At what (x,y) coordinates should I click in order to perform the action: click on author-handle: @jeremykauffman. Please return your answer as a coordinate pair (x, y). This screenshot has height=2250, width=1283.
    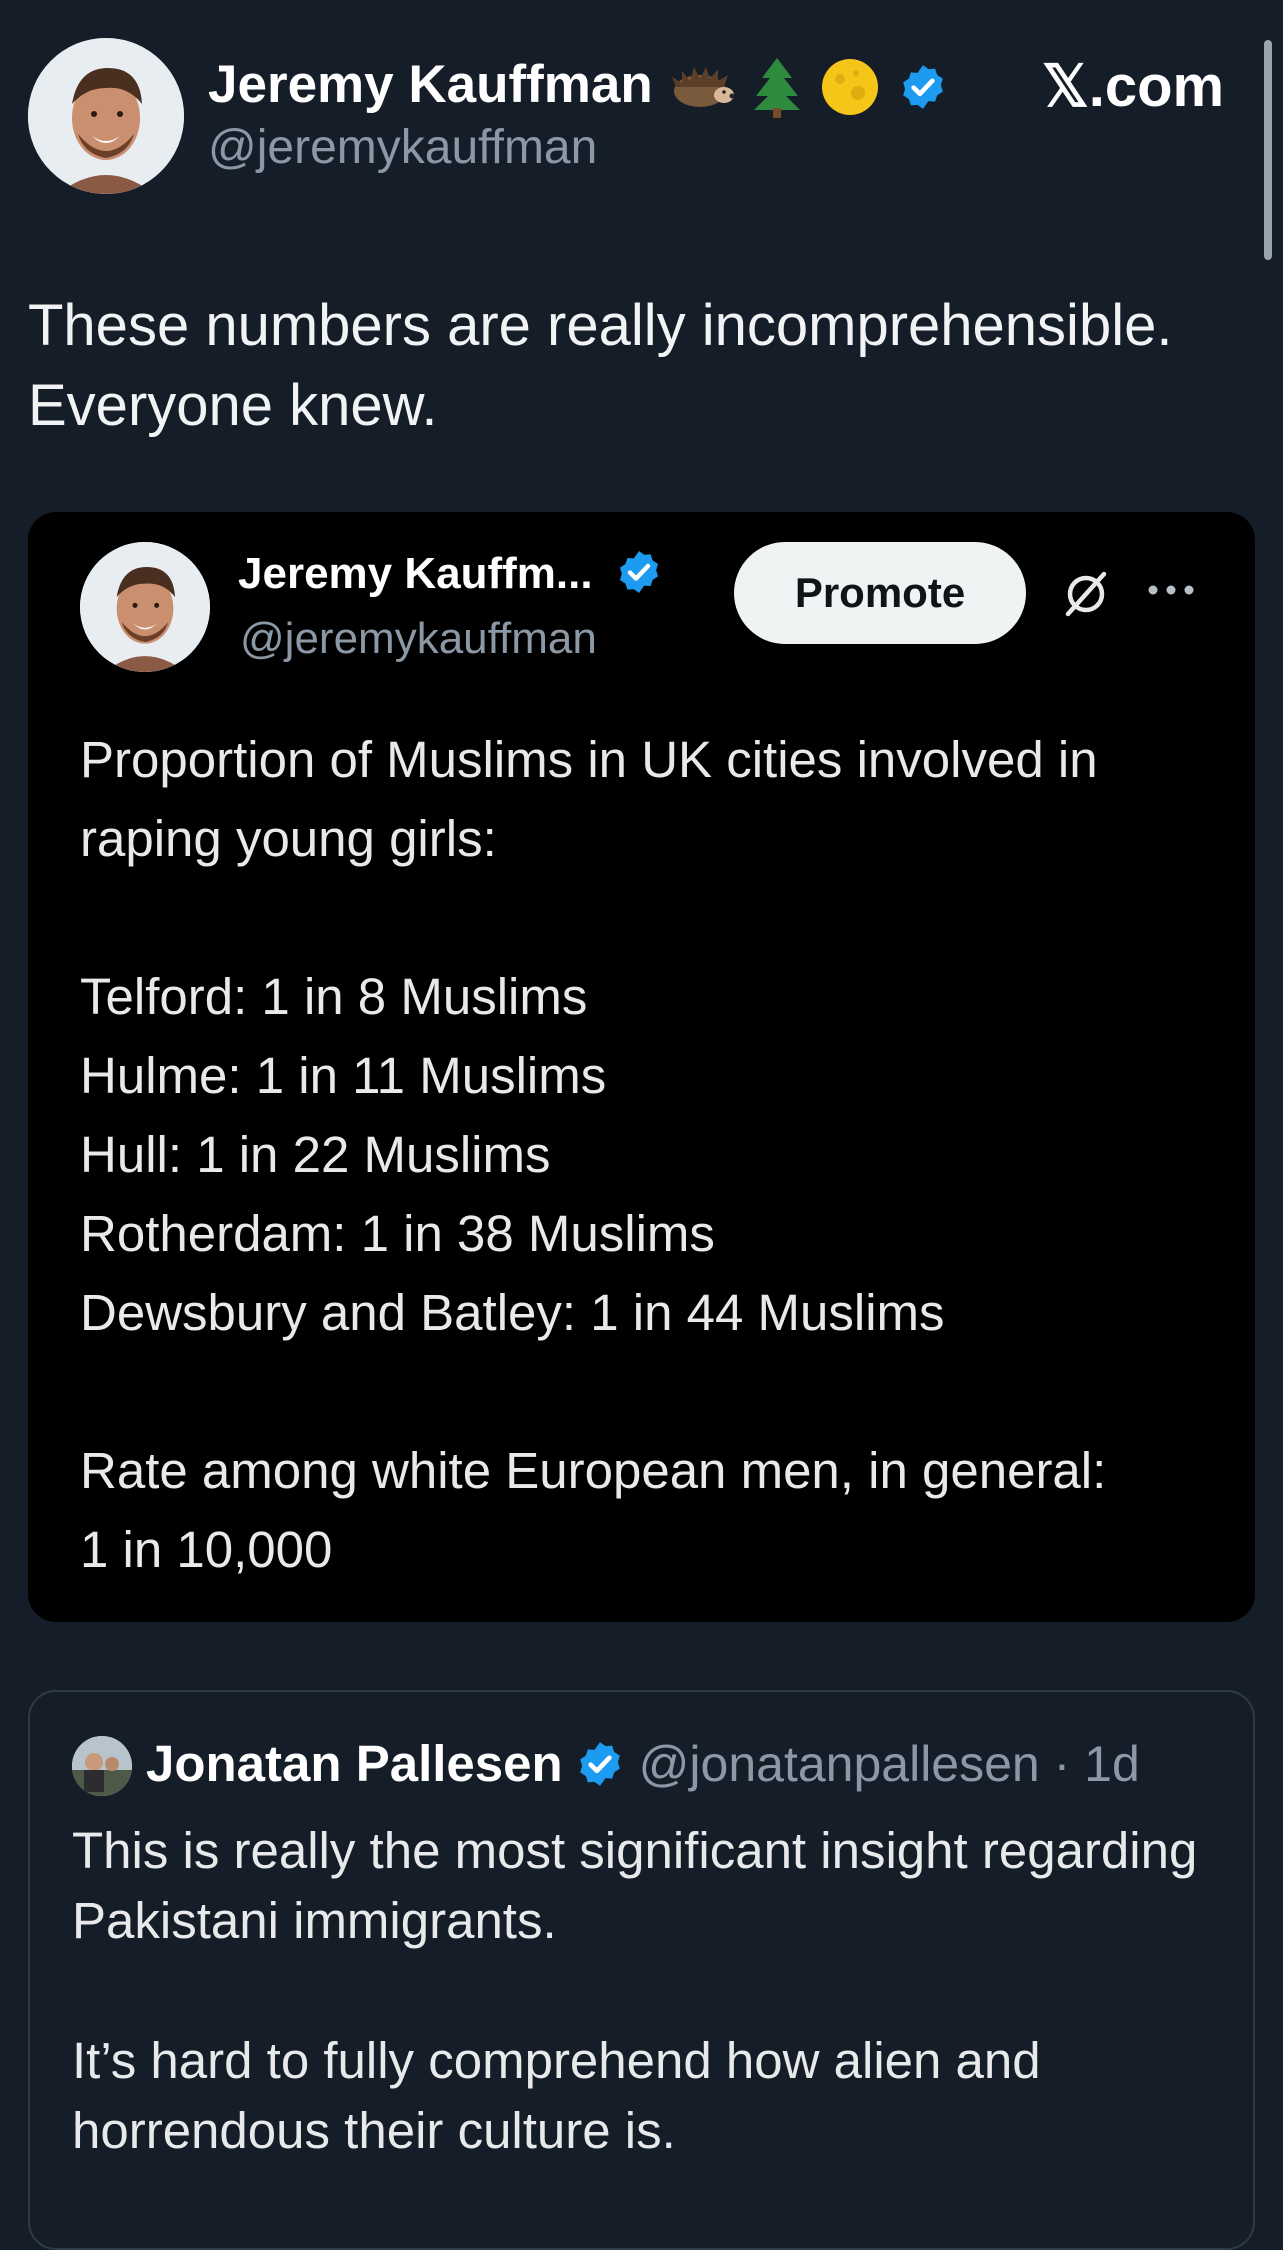
    Looking at the image, I should click on (402, 147).